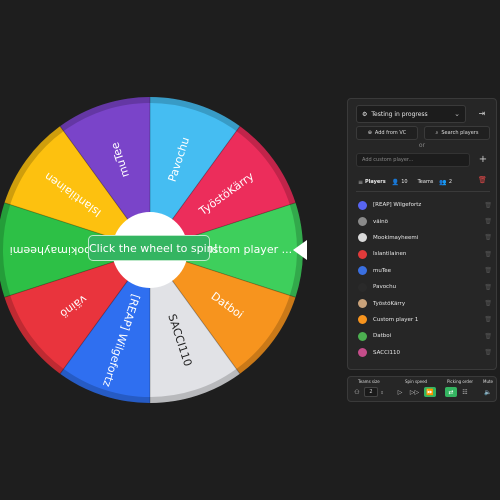 This screenshot has height=500, width=500. I want to click on teams-size-label: Teams size, so click(369, 381).